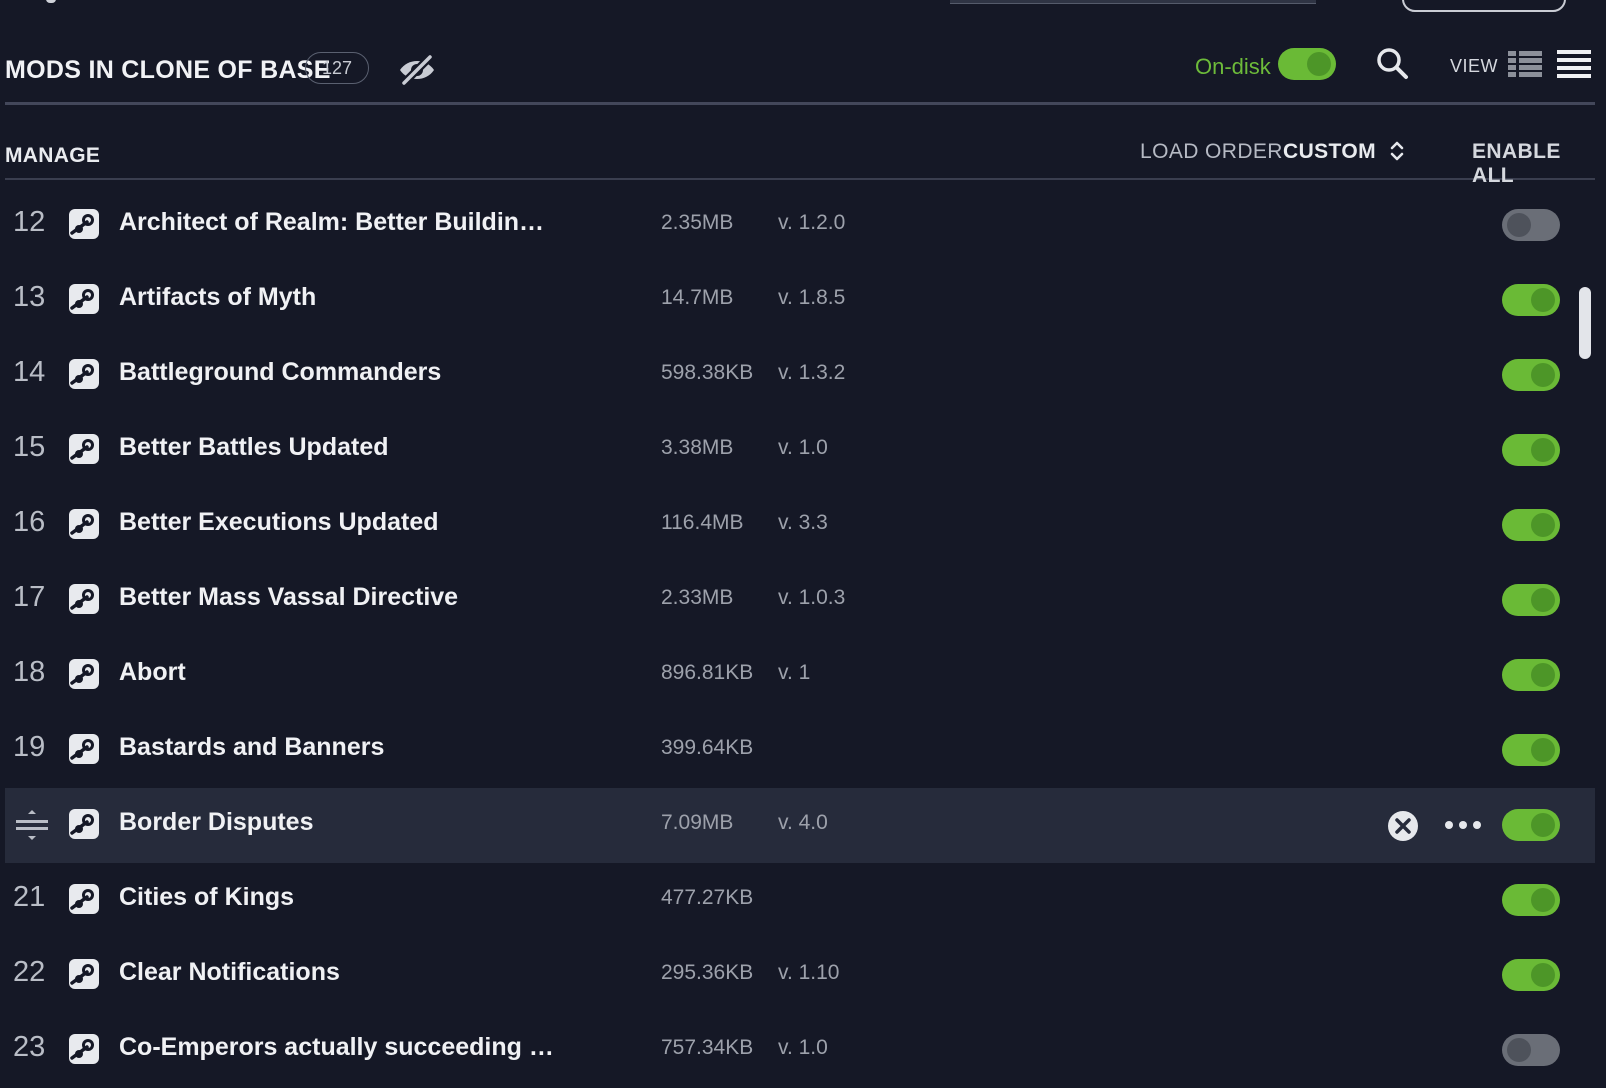  Describe the element at coordinates (216, 822) in the screenshot. I see `mod-name: Border Disputes` at that location.